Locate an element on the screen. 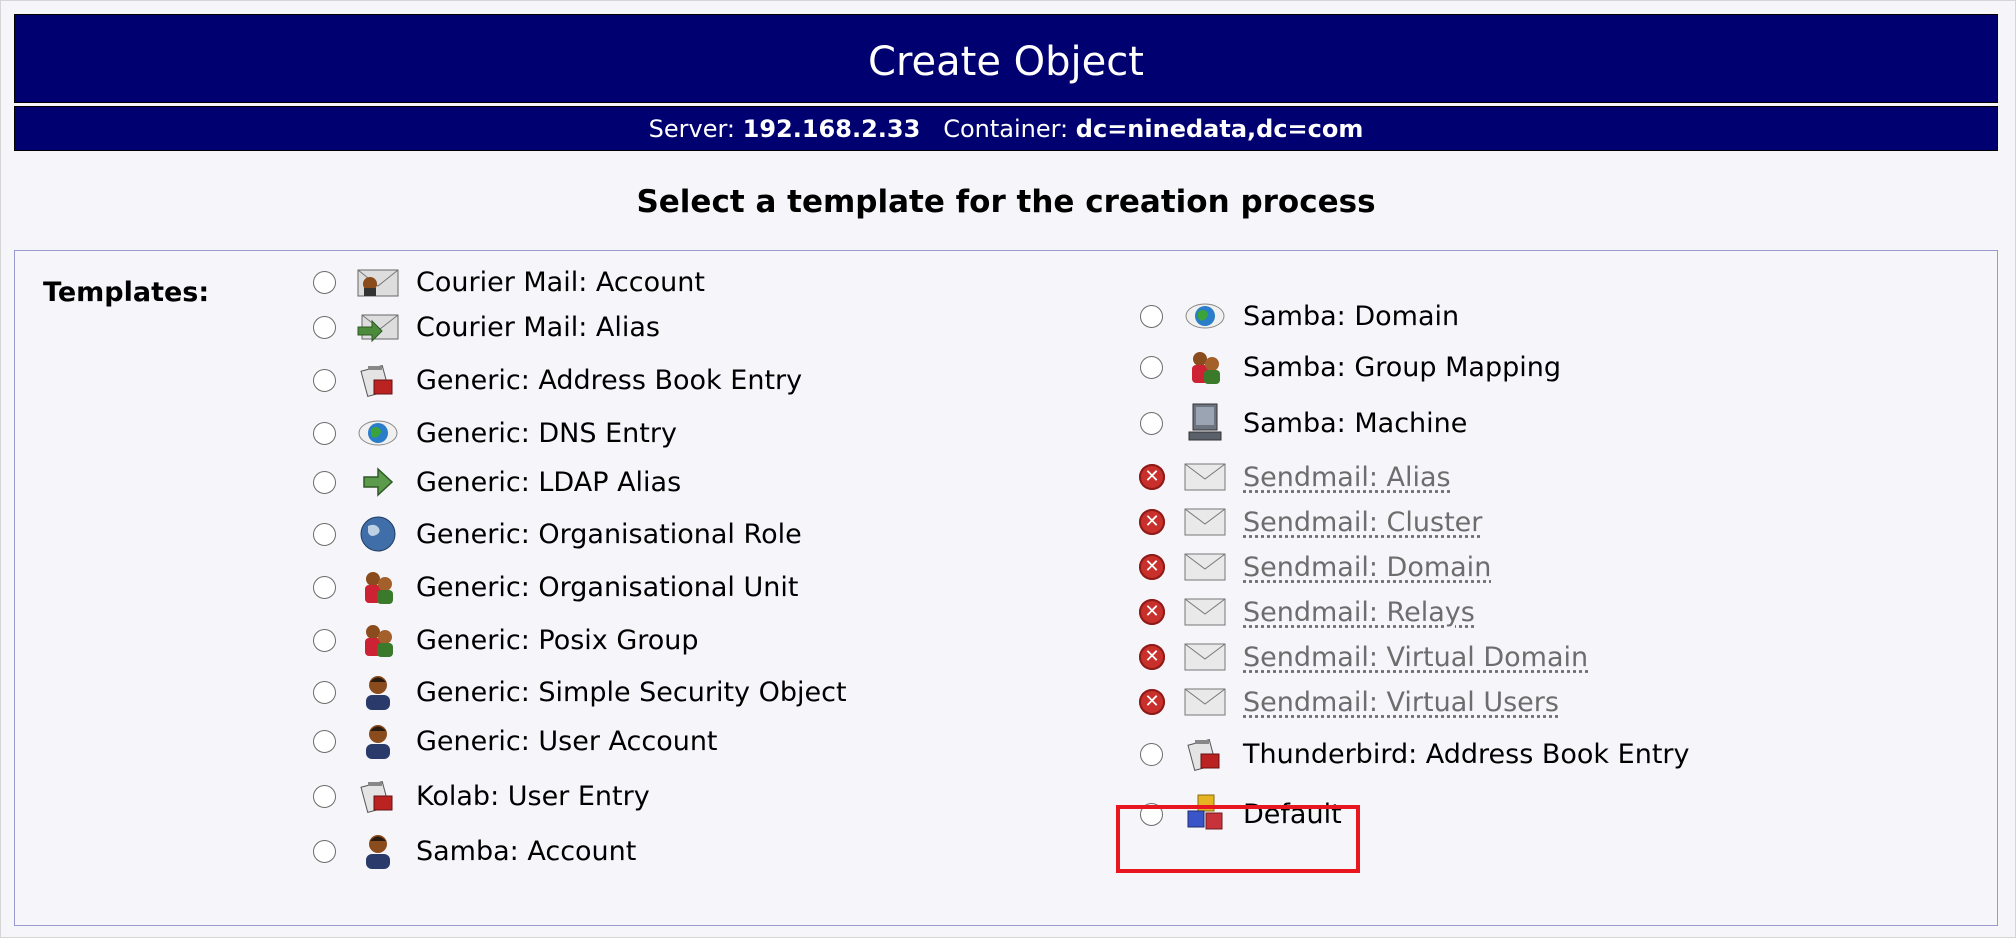 Image resolution: width=2016 pixels, height=938 pixels. template-option-disabled: ✕ Sendmail: Cluster is located at coordinates (1310, 522).